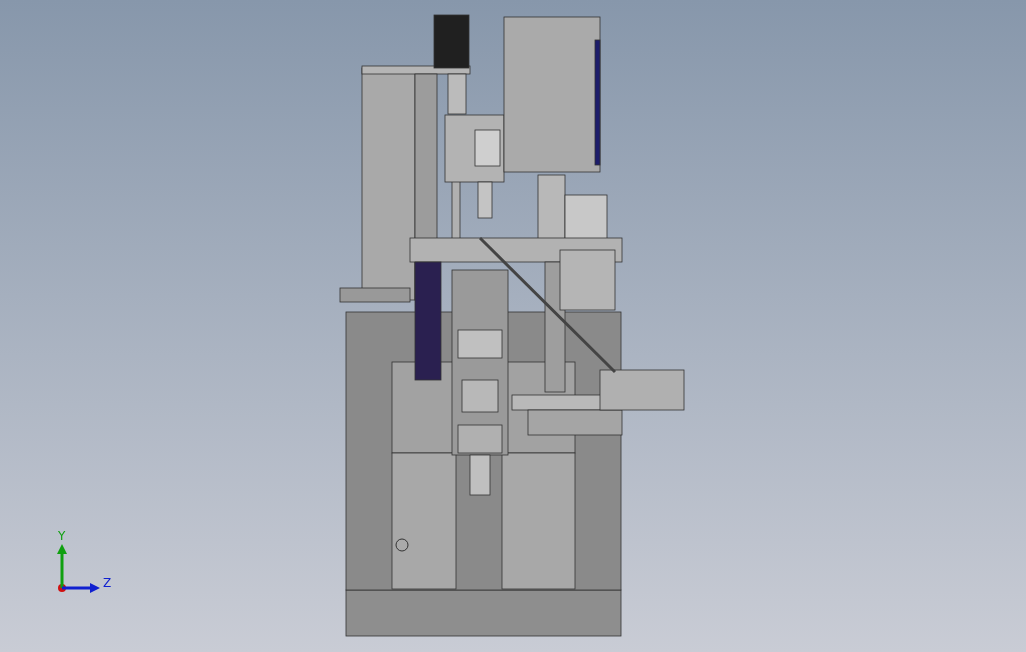  What do you see at coordinates (107, 583) in the screenshot?
I see `axis-label: Z` at bounding box center [107, 583].